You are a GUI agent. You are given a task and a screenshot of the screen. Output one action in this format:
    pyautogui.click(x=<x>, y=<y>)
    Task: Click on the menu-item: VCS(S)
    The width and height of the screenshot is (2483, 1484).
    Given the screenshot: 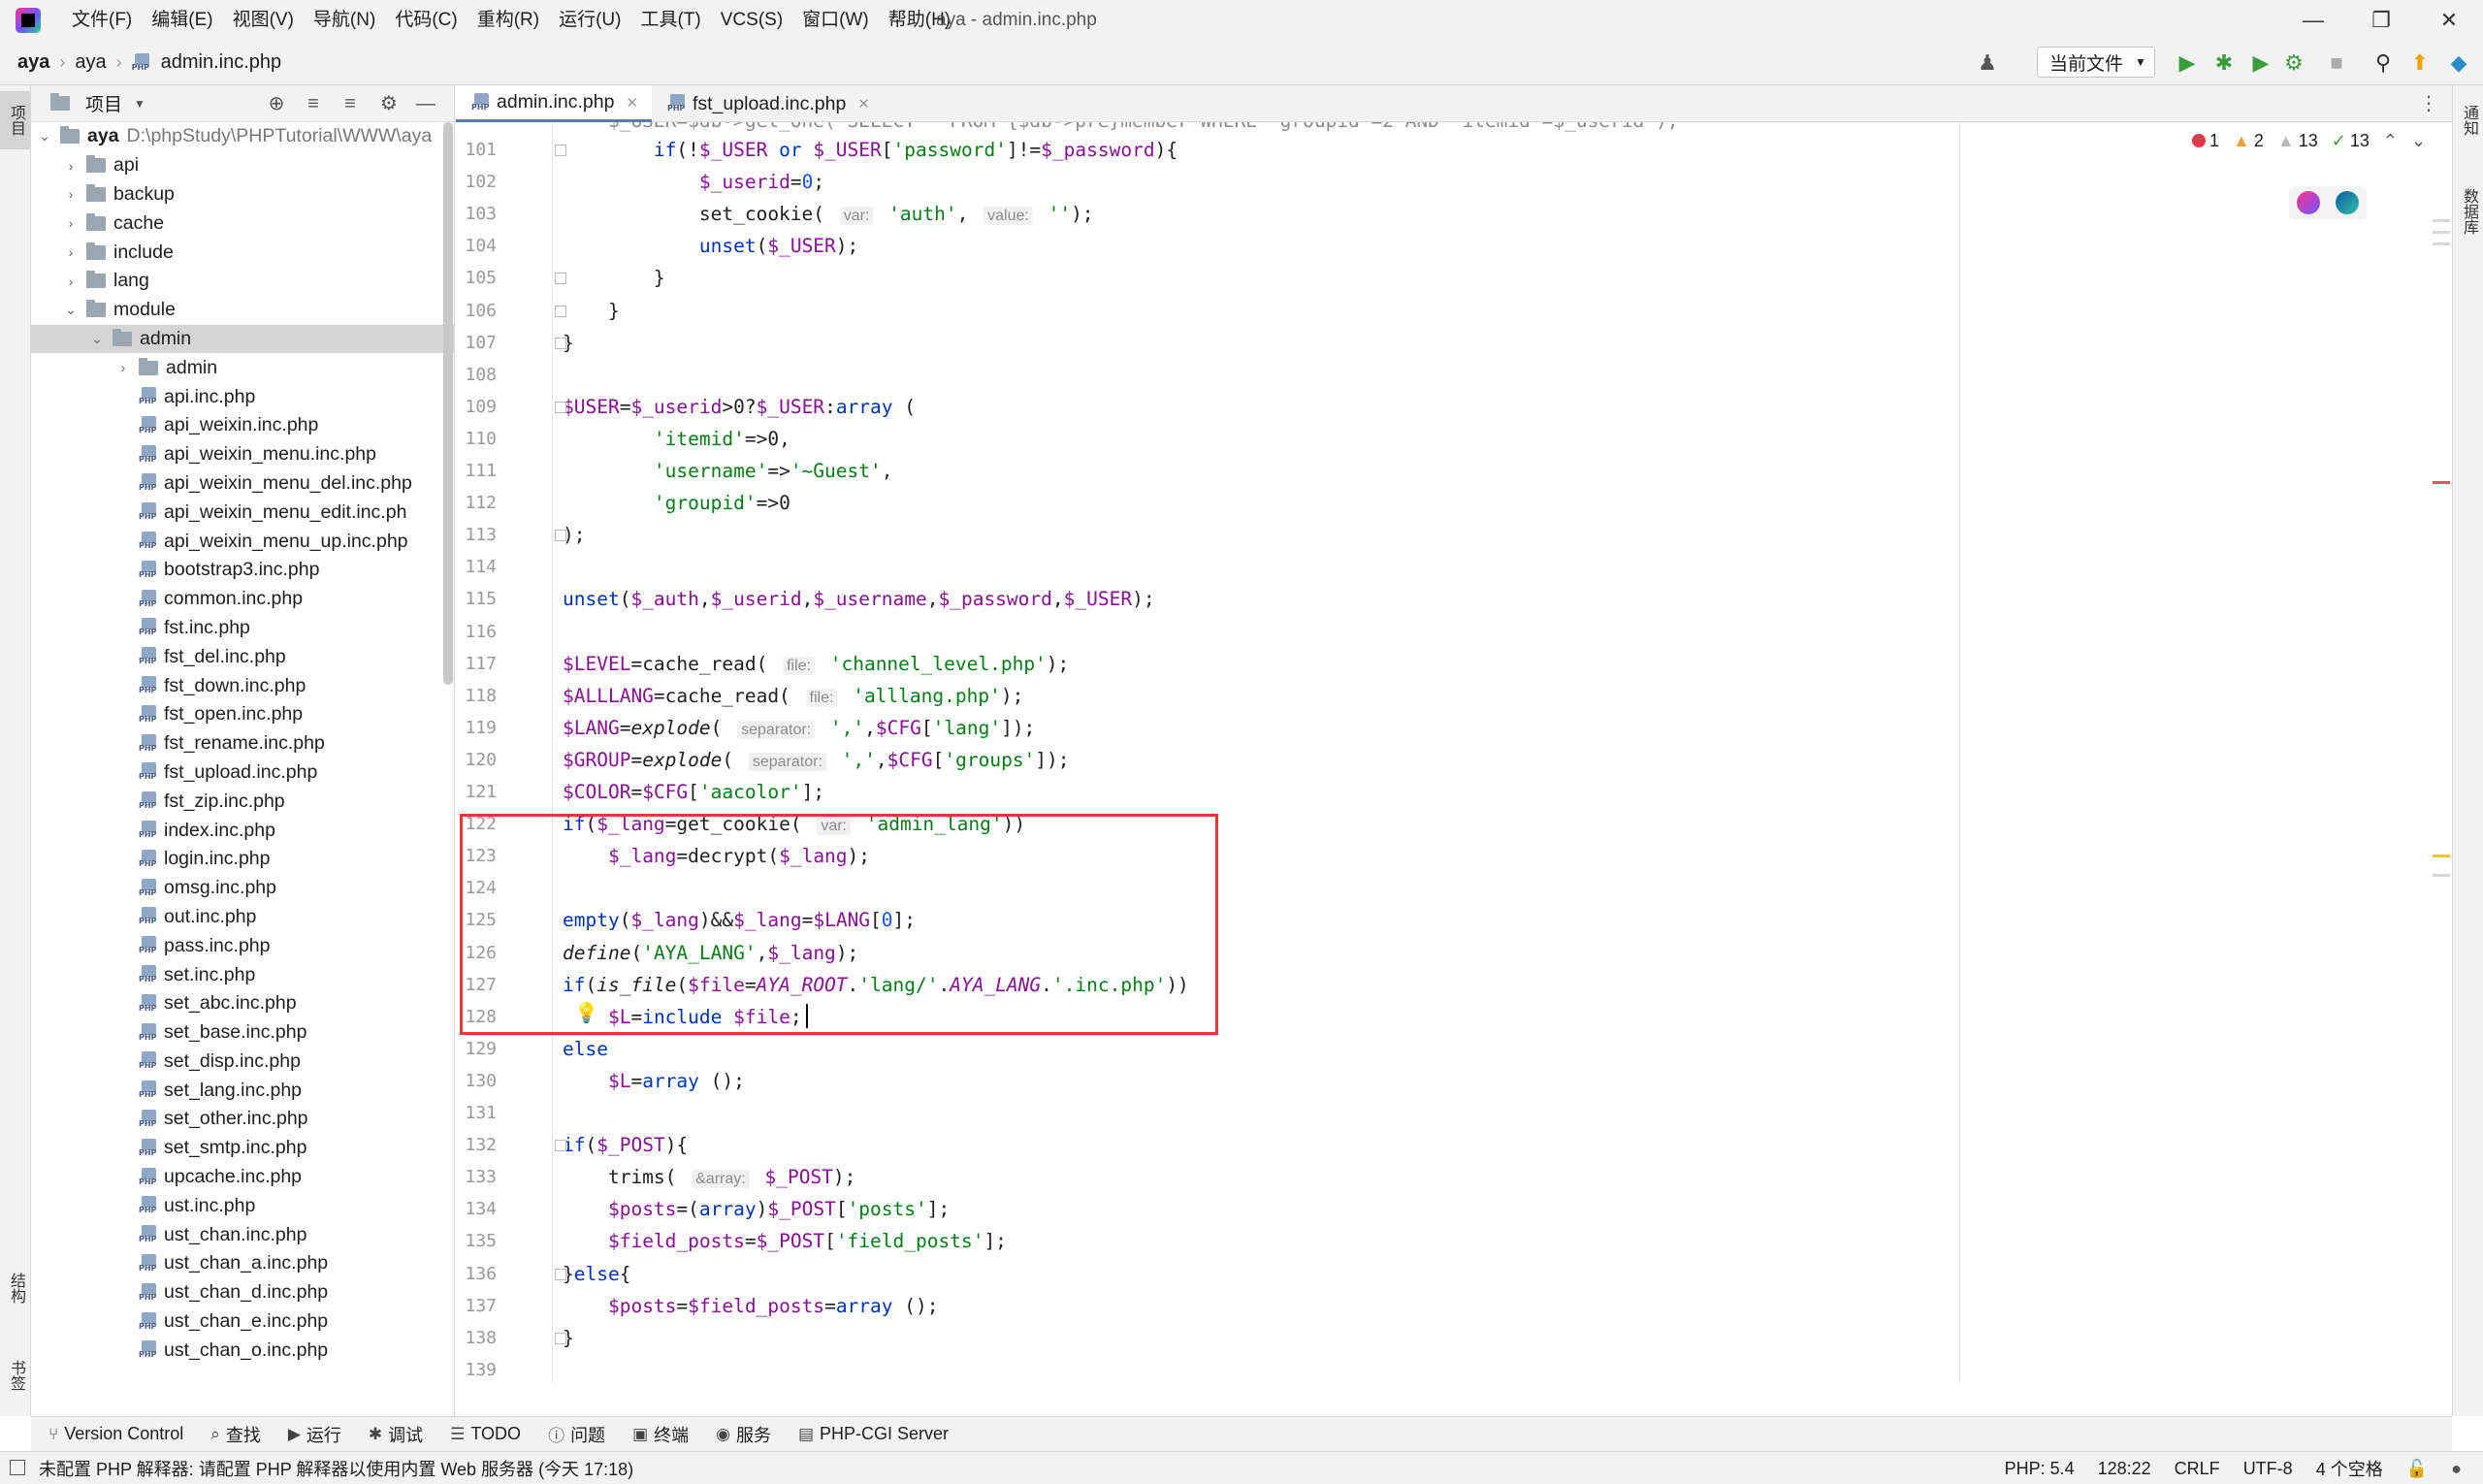 What is the action you would take?
    pyautogui.click(x=752, y=20)
    